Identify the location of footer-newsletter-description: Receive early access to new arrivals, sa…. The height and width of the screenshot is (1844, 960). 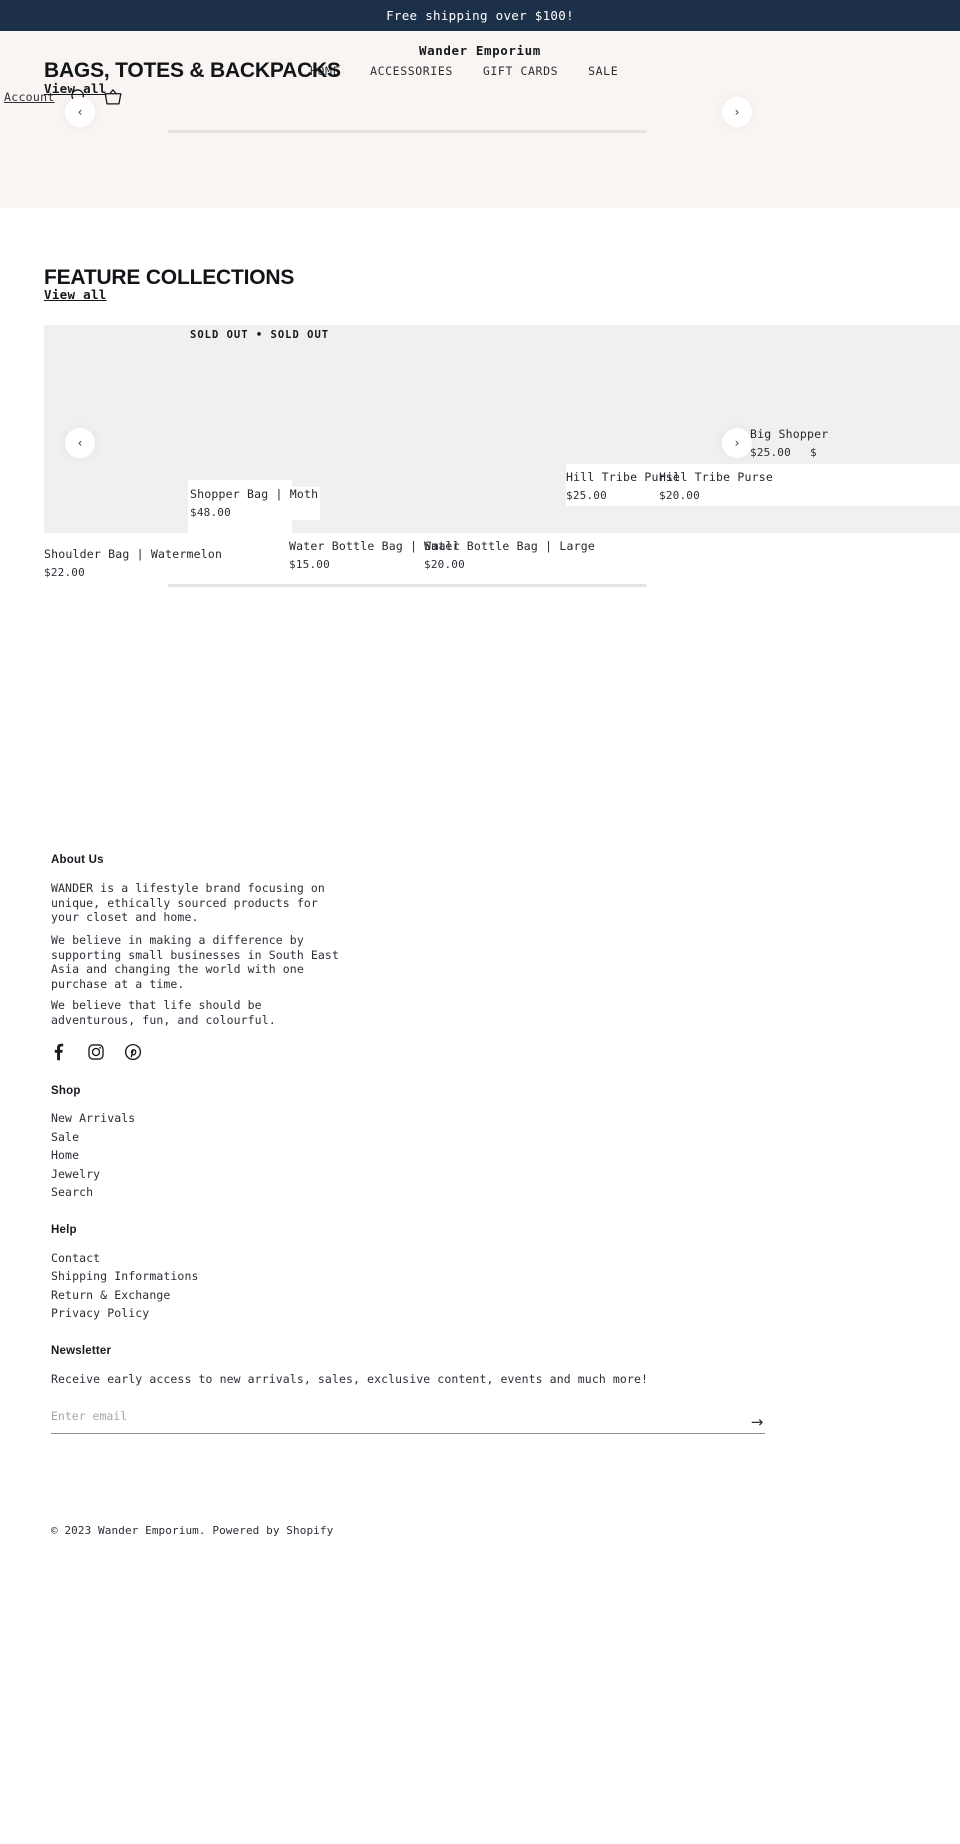
(350, 1379).